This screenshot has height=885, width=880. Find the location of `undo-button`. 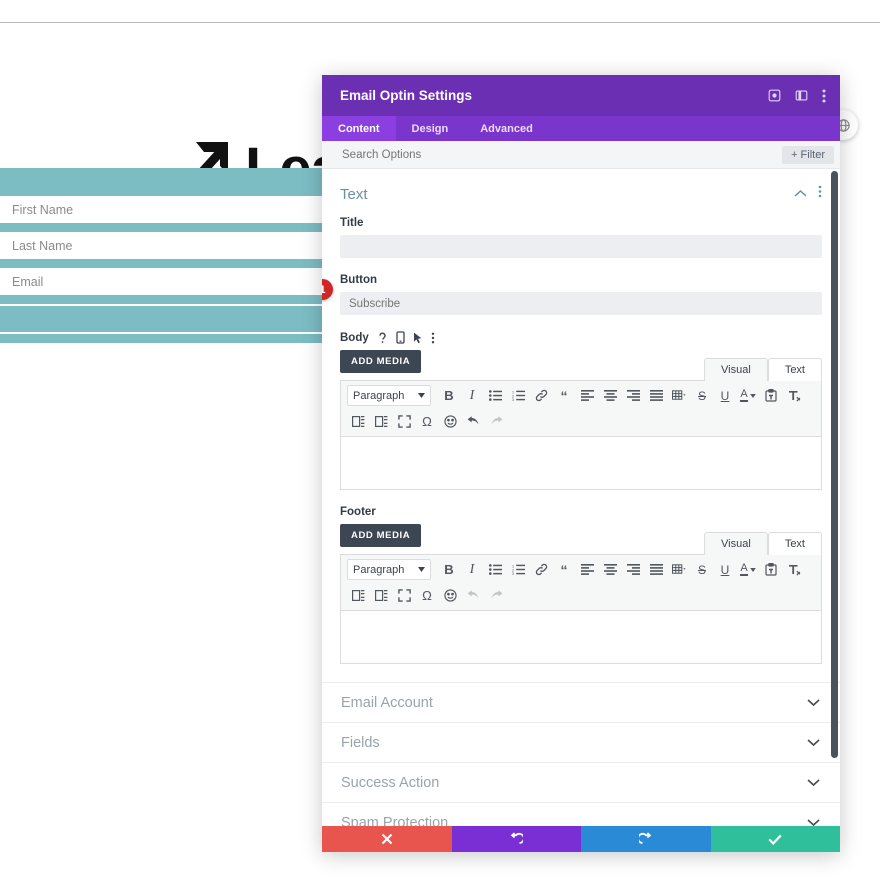

undo-button is located at coordinates (516, 839).